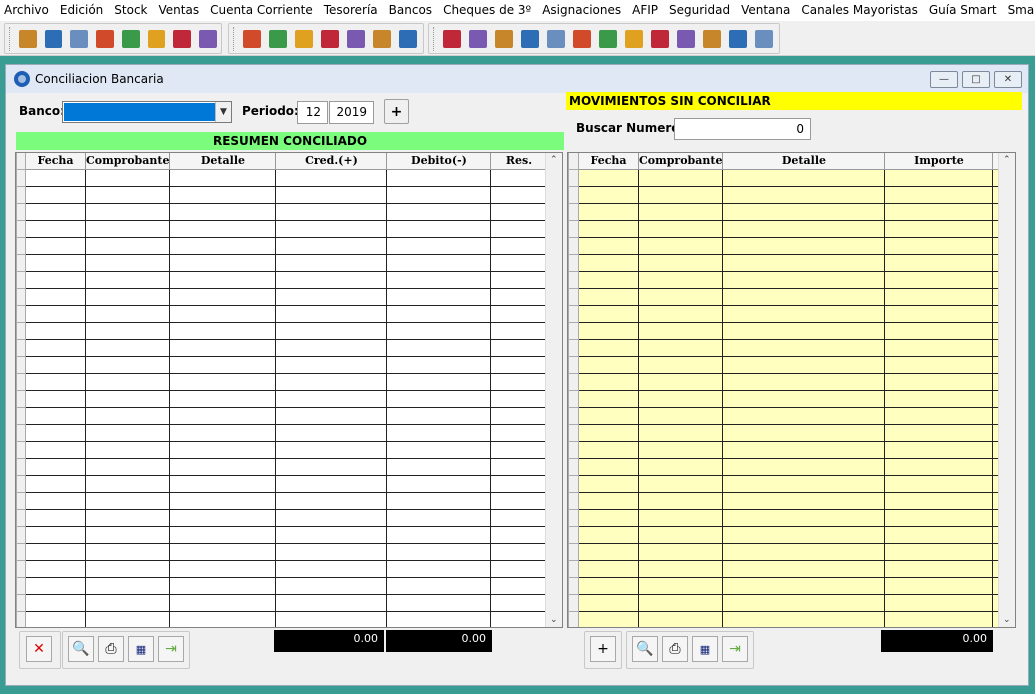 This screenshot has width=1035, height=694. What do you see at coordinates (156, 38) in the screenshot?
I see `report-icon` at bounding box center [156, 38].